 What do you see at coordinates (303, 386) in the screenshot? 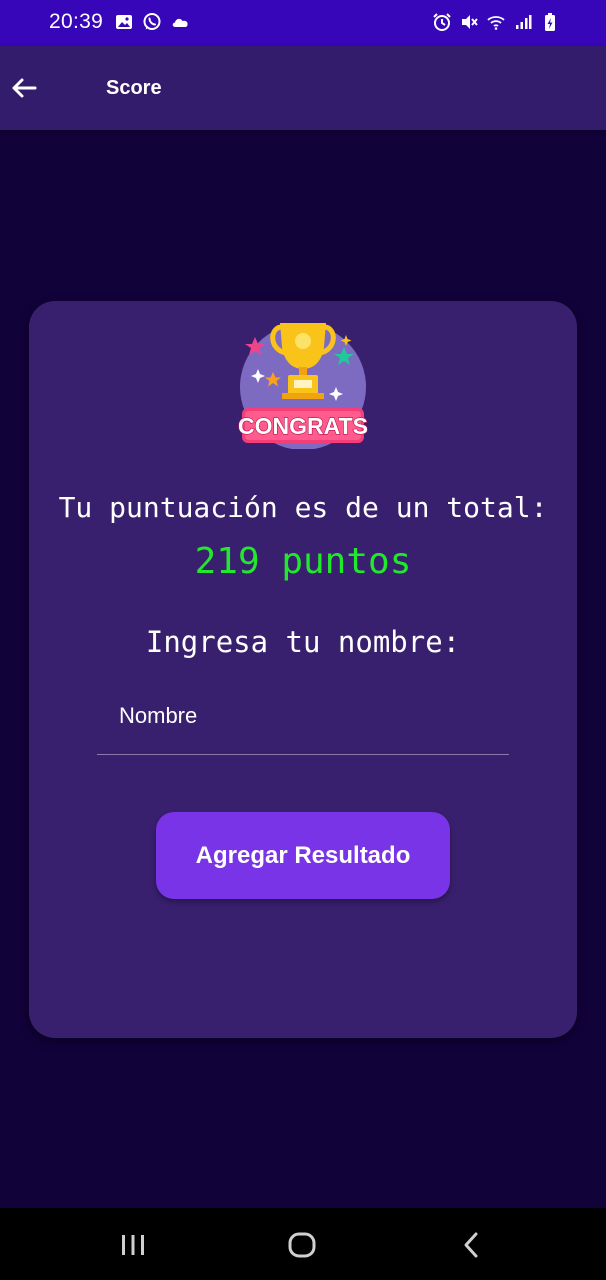
I see `congrats-trophy-icon: CONGRATS` at bounding box center [303, 386].